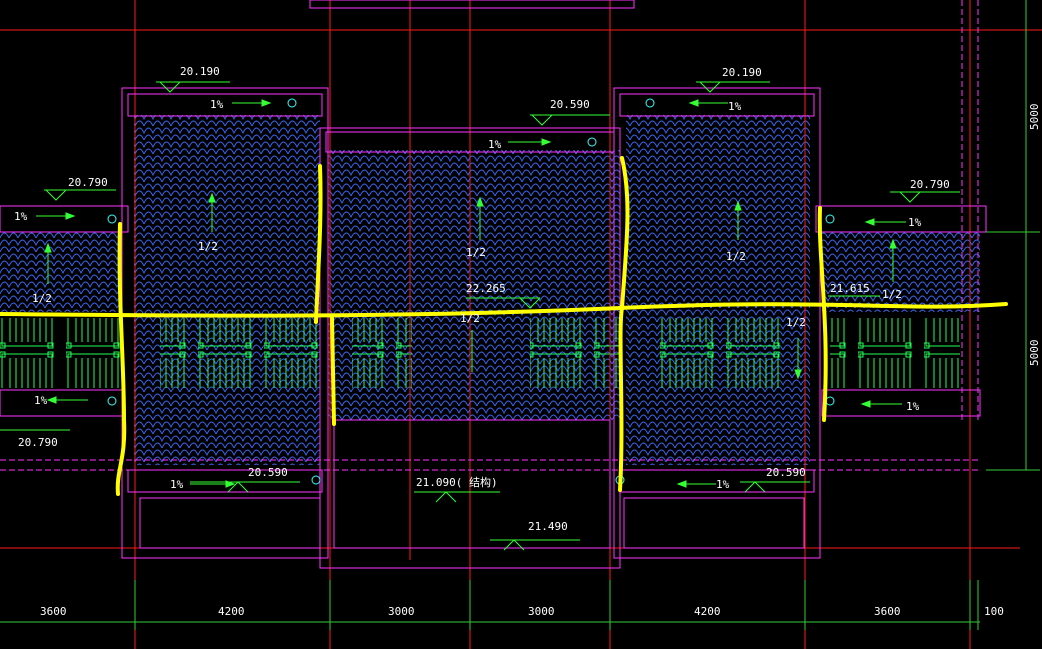 This screenshot has height=649, width=1042. Describe the element at coordinates (915, 222) in the screenshot. I see `slope-gutter-5: 1%` at that location.